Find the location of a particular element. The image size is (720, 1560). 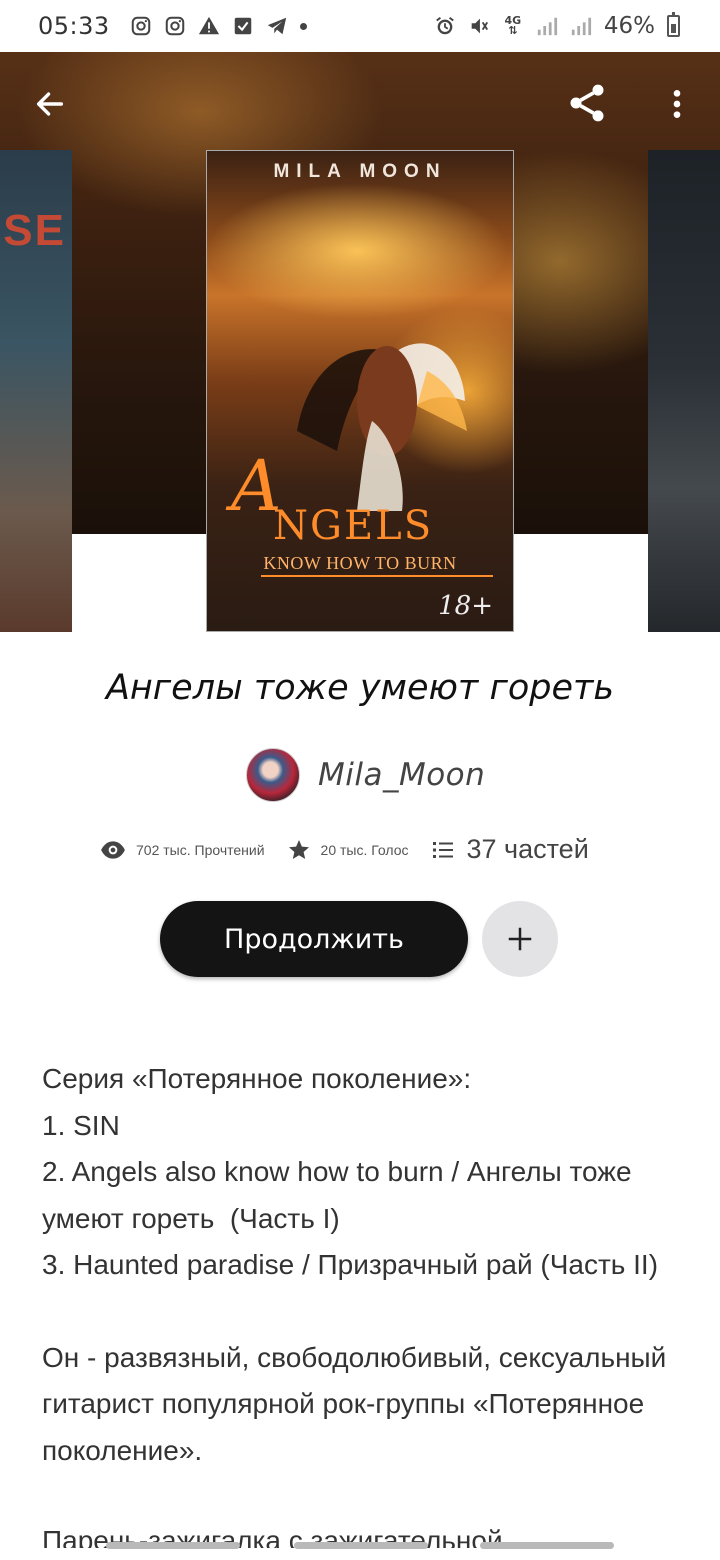

more-vertical-icon is located at coordinates (677, 104).